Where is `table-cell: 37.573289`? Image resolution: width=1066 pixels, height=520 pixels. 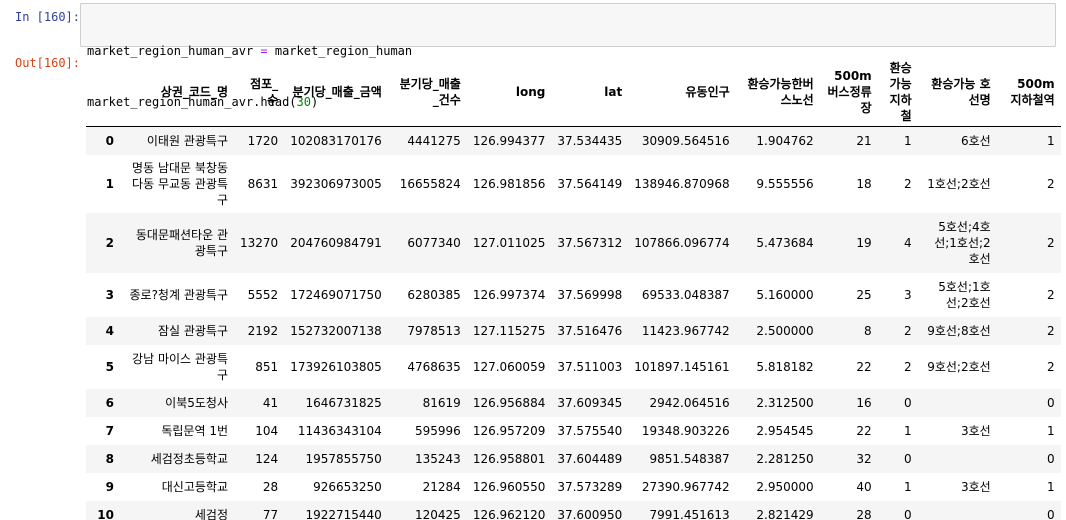
table-cell: 37.573289 is located at coordinates (590, 486).